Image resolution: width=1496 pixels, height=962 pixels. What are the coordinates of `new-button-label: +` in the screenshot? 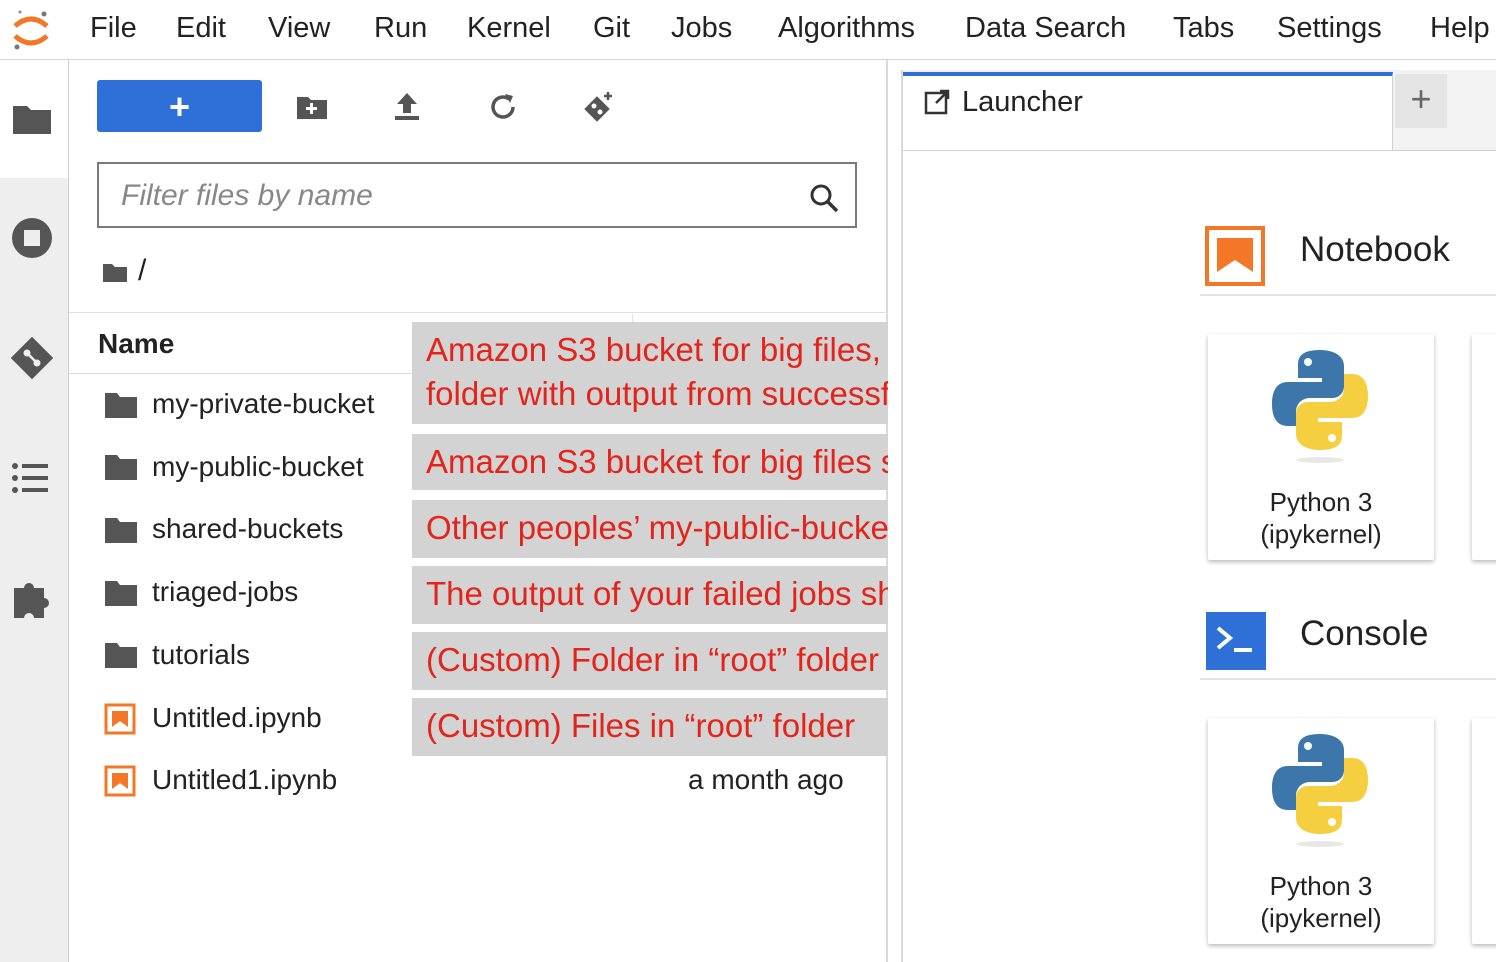 It's located at (179, 106).